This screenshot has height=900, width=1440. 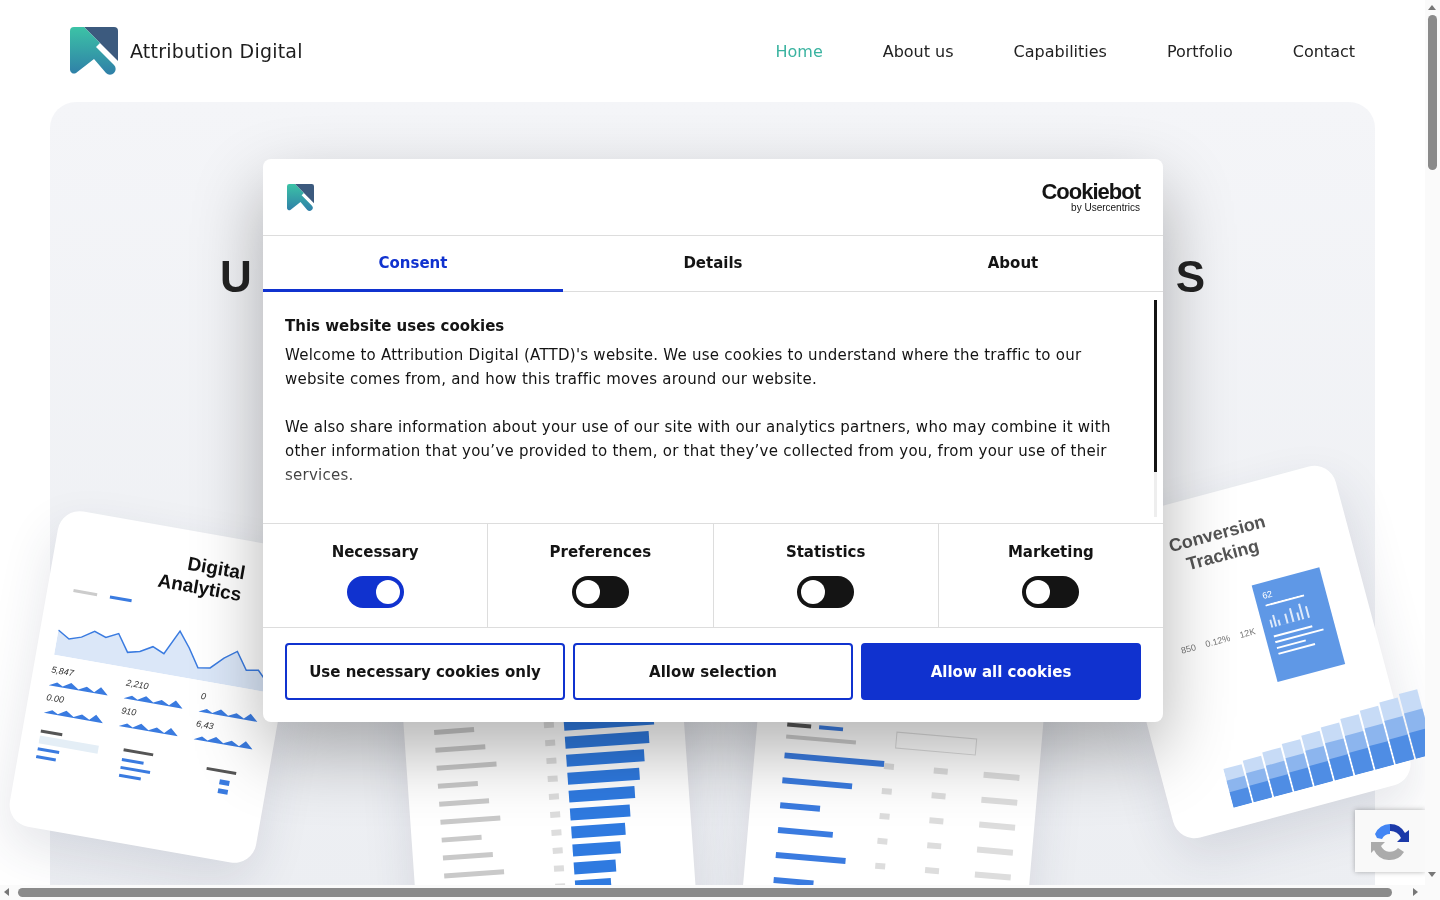 I want to click on metric-value: 2,210, so click(x=138, y=685).